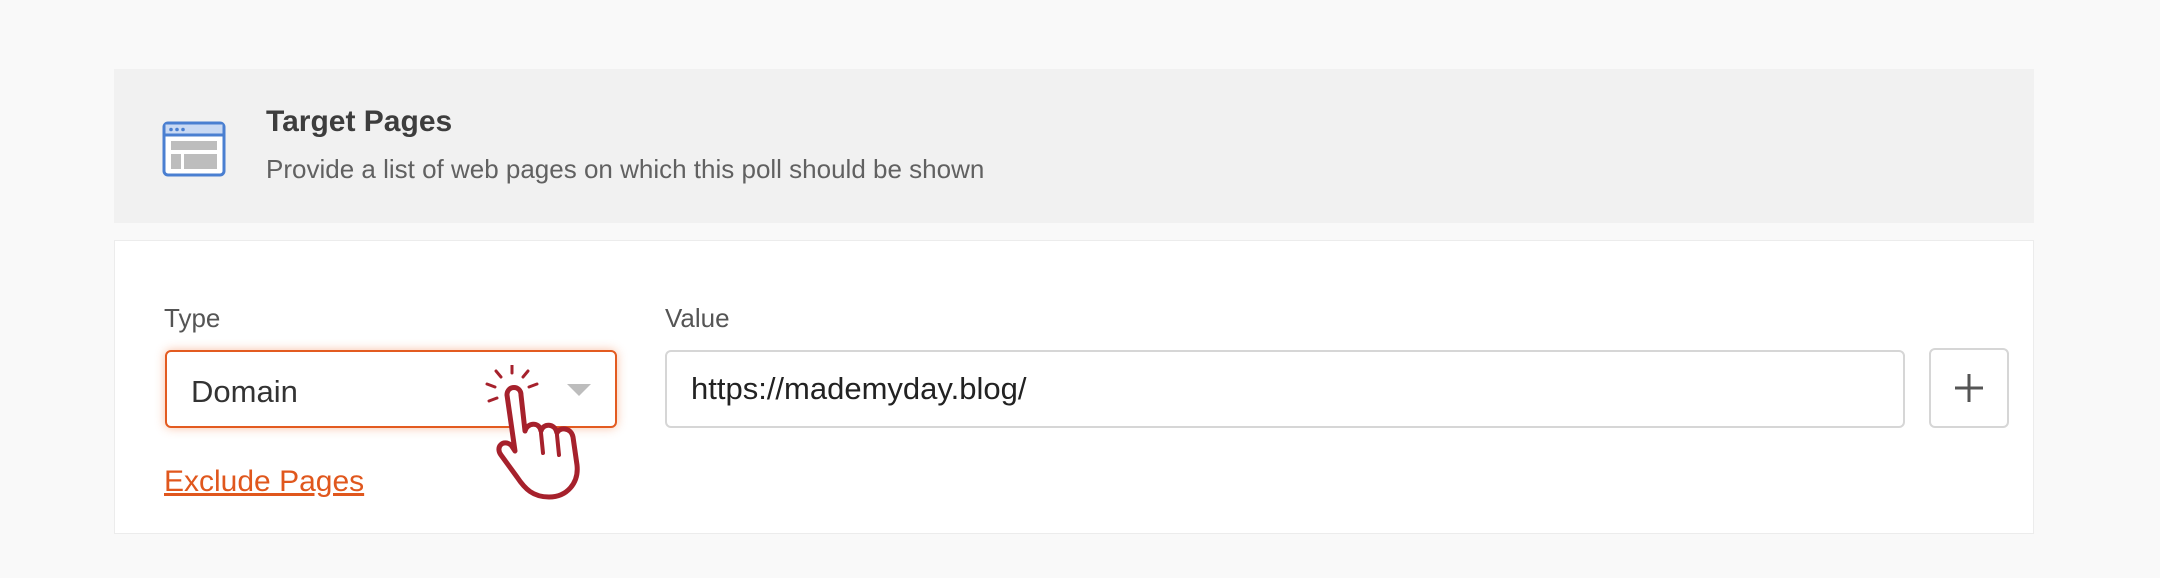 This screenshot has width=2160, height=578. I want to click on pointing-hand-cursor-icon, so click(532, 432).